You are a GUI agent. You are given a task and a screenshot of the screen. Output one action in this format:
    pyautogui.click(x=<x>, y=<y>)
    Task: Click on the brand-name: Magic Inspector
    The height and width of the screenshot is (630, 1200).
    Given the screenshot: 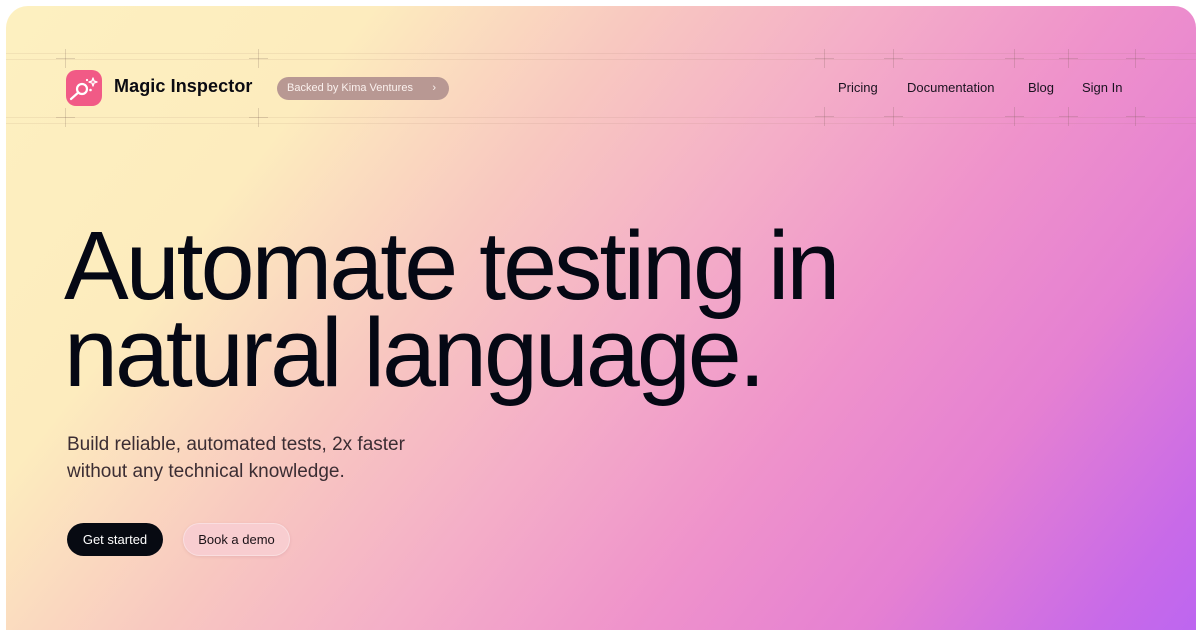 What is the action you would take?
    pyautogui.click(x=183, y=86)
    